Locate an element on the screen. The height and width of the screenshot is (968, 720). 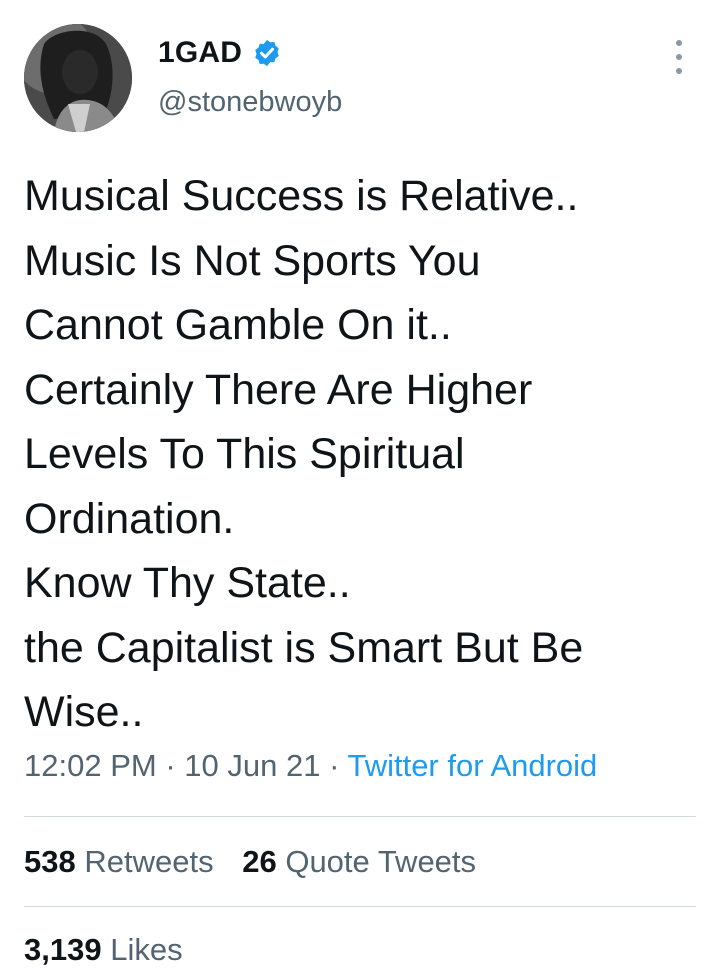
likes-label: Likes is located at coordinates (146, 949).